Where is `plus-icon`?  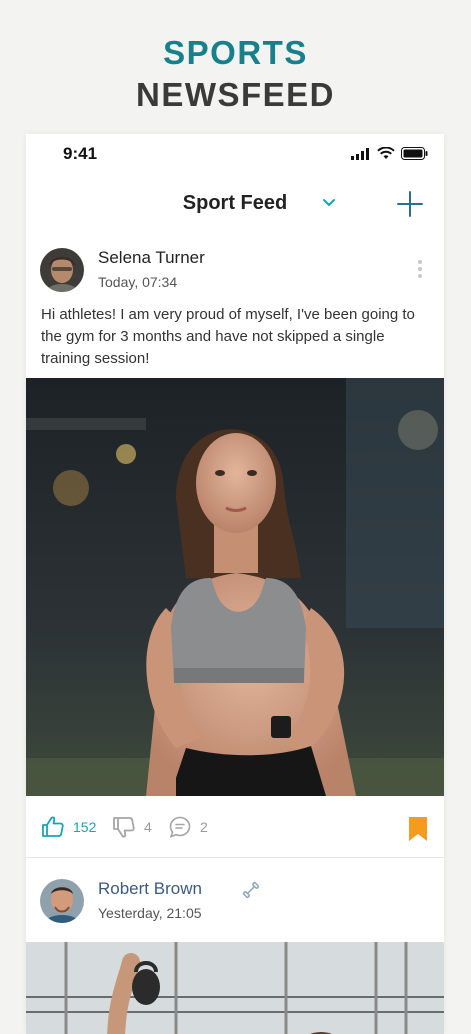
plus-icon is located at coordinates (410, 204).